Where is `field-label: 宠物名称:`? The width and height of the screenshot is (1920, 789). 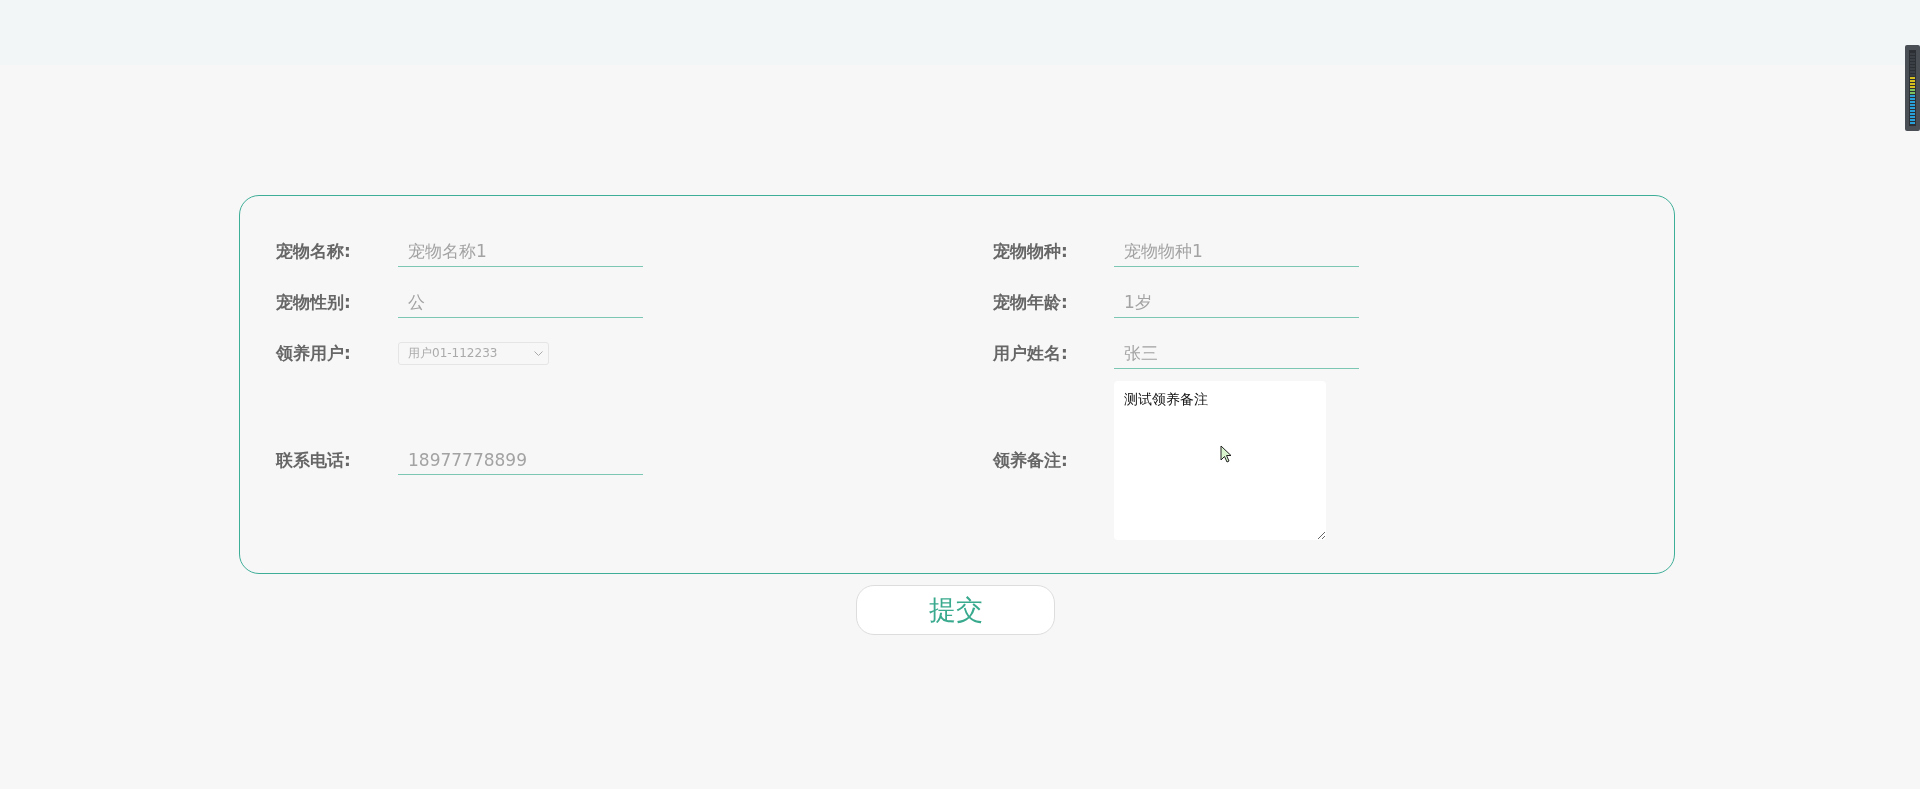 field-label: 宠物名称: is located at coordinates (314, 251).